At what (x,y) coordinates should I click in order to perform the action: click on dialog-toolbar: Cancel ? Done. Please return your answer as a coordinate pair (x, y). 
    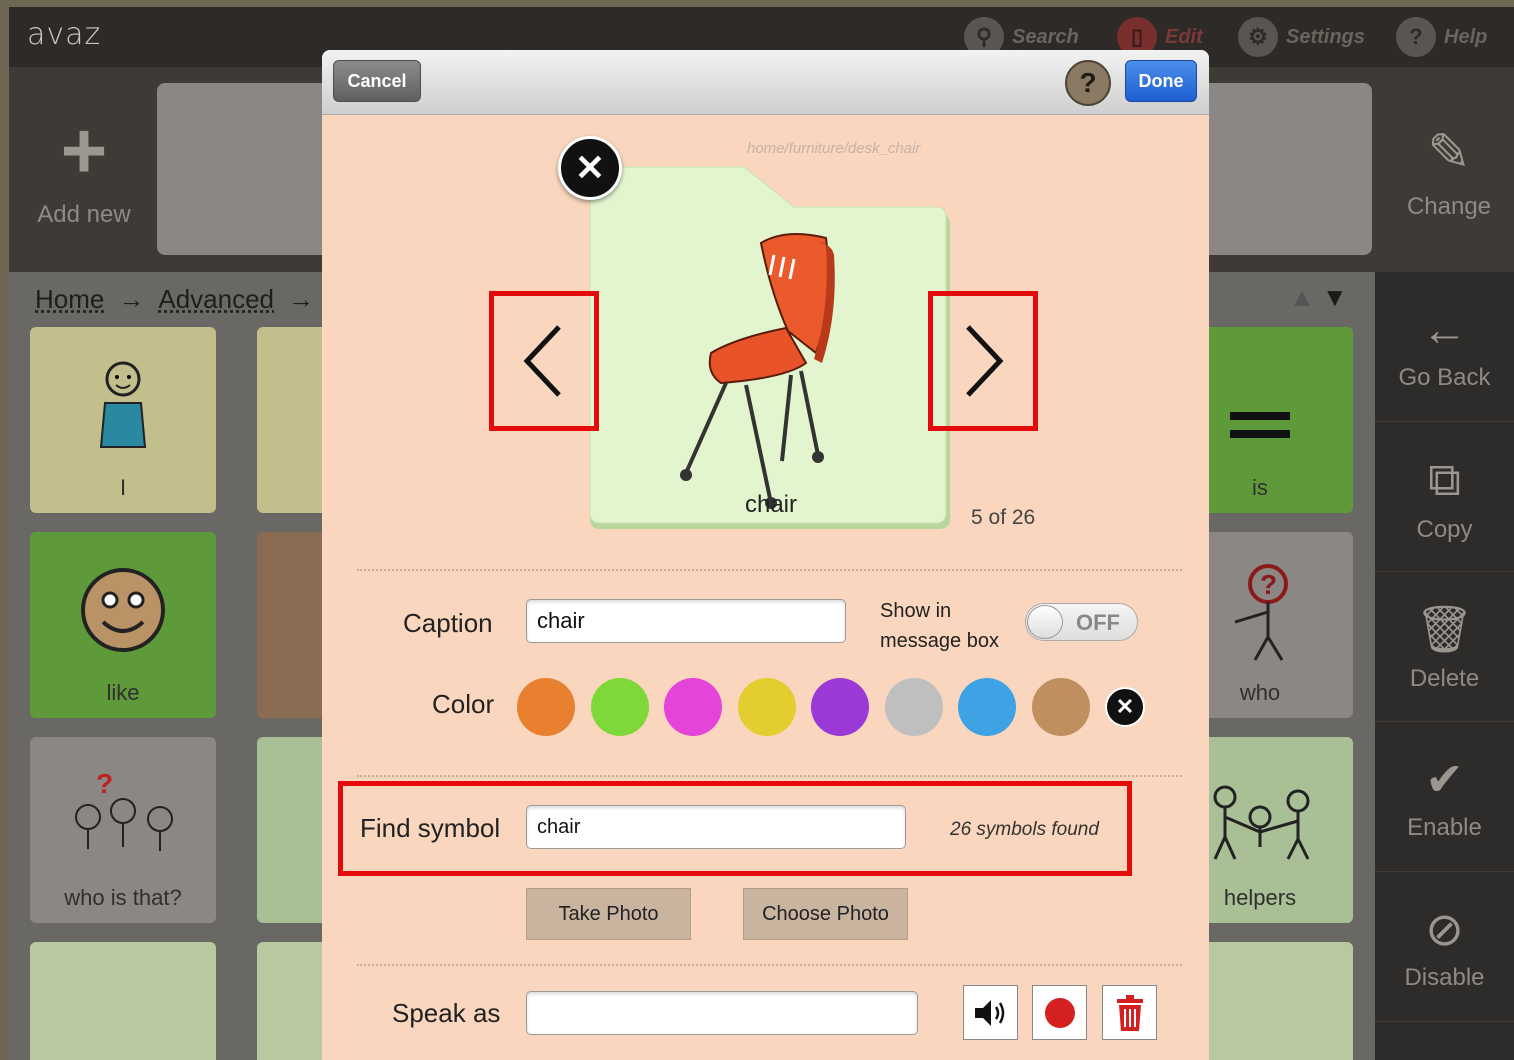
    Looking at the image, I should click on (765, 82).